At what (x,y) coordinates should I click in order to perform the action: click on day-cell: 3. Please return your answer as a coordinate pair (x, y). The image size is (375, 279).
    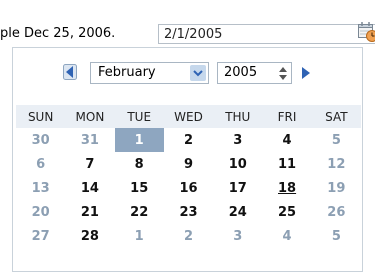
    Looking at the image, I should click on (237, 140).